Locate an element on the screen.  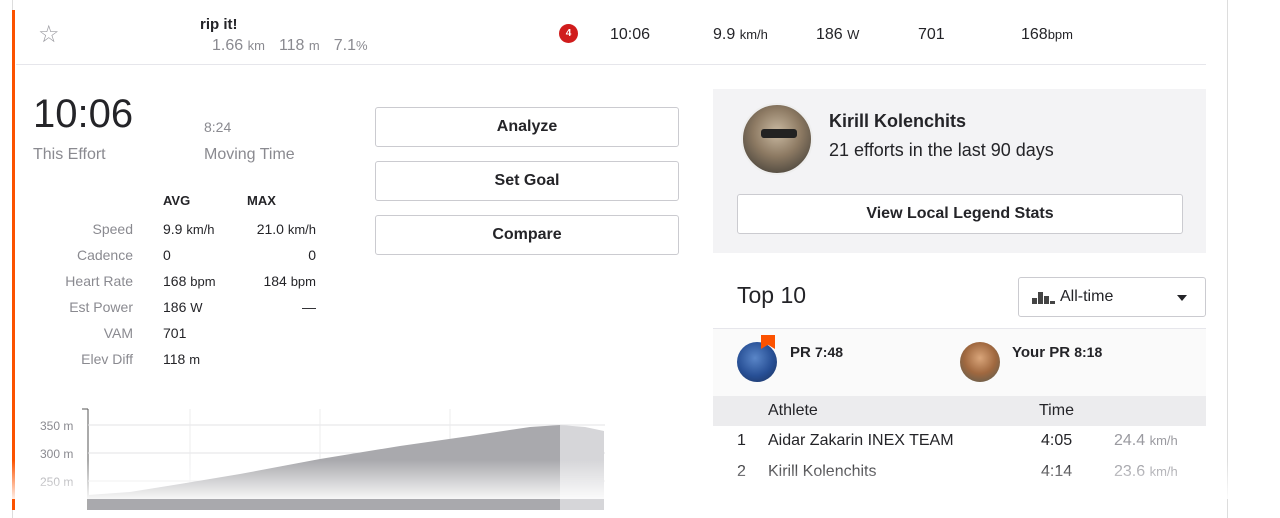
y-tick-label: 300 m is located at coordinates (56, 454).